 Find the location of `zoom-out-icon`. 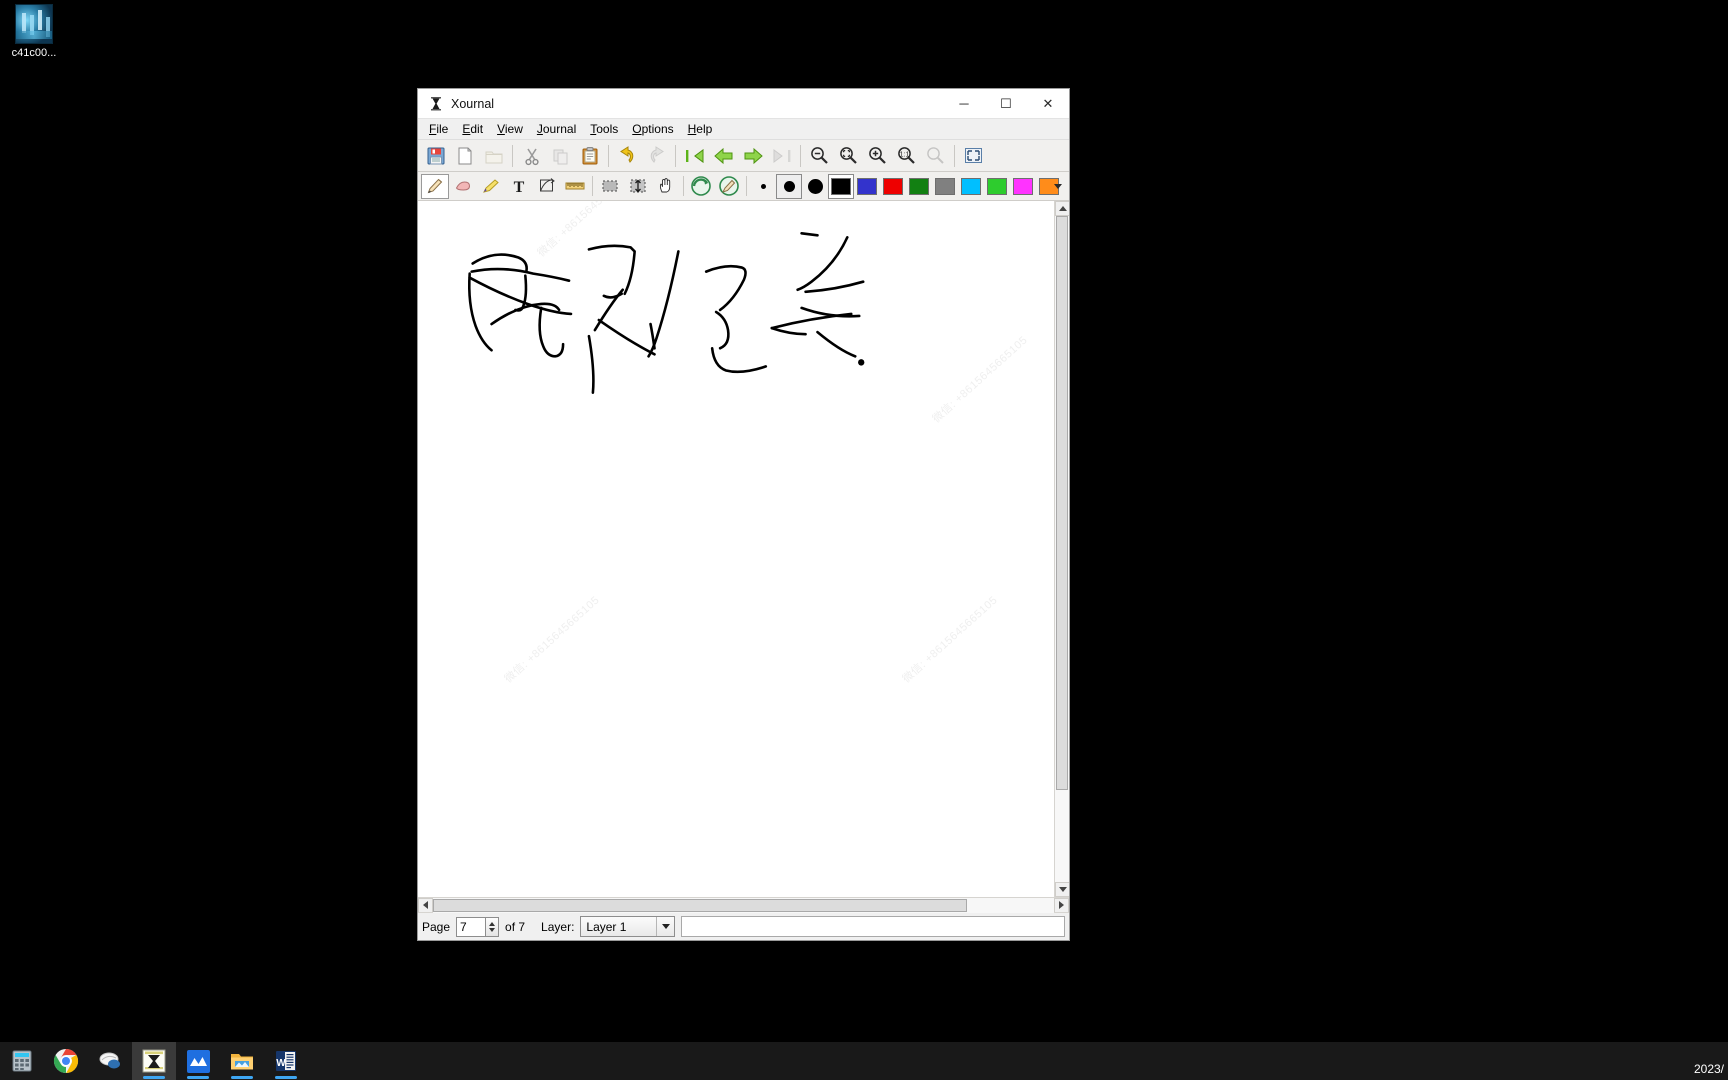

zoom-out-icon is located at coordinates (819, 155).